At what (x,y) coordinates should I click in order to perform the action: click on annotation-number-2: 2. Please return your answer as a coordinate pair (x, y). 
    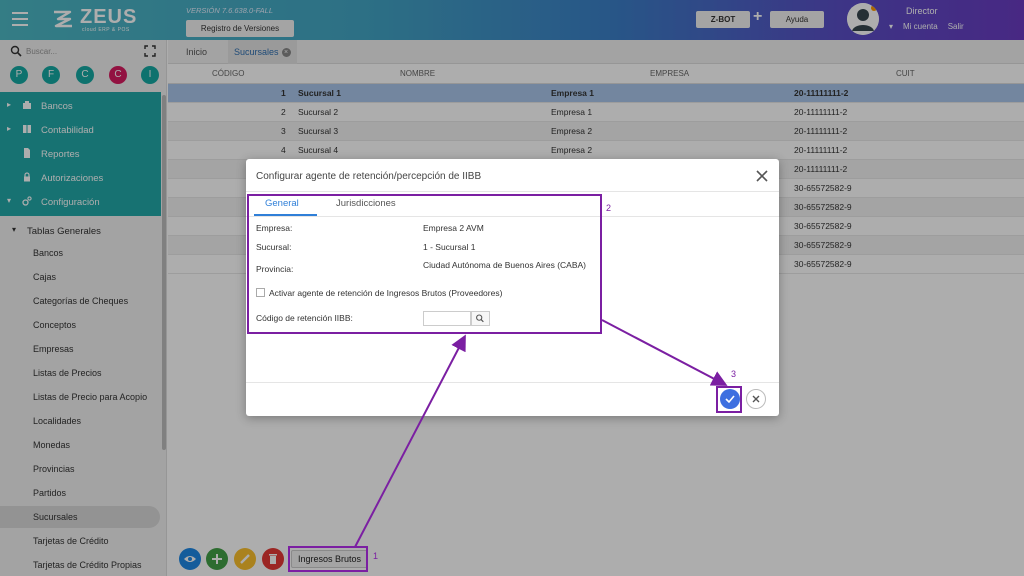
    Looking at the image, I should click on (609, 208).